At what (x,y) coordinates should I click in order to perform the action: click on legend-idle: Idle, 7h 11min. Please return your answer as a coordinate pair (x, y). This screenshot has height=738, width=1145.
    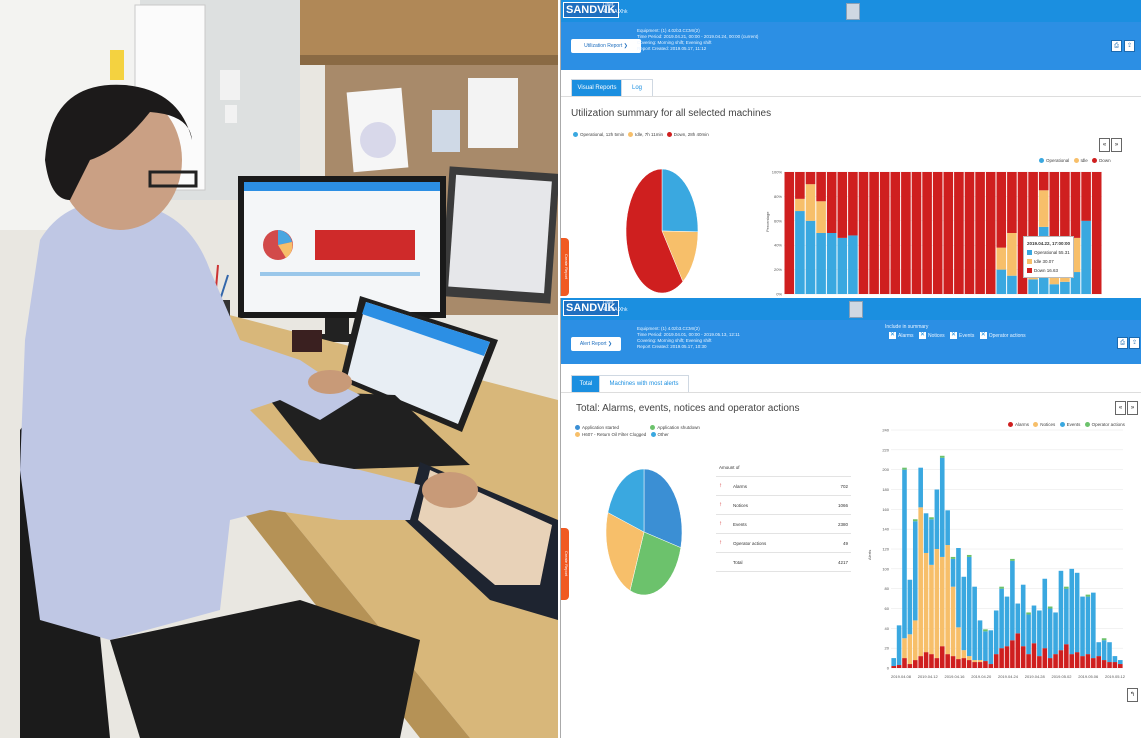
    Looking at the image, I should click on (645, 135).